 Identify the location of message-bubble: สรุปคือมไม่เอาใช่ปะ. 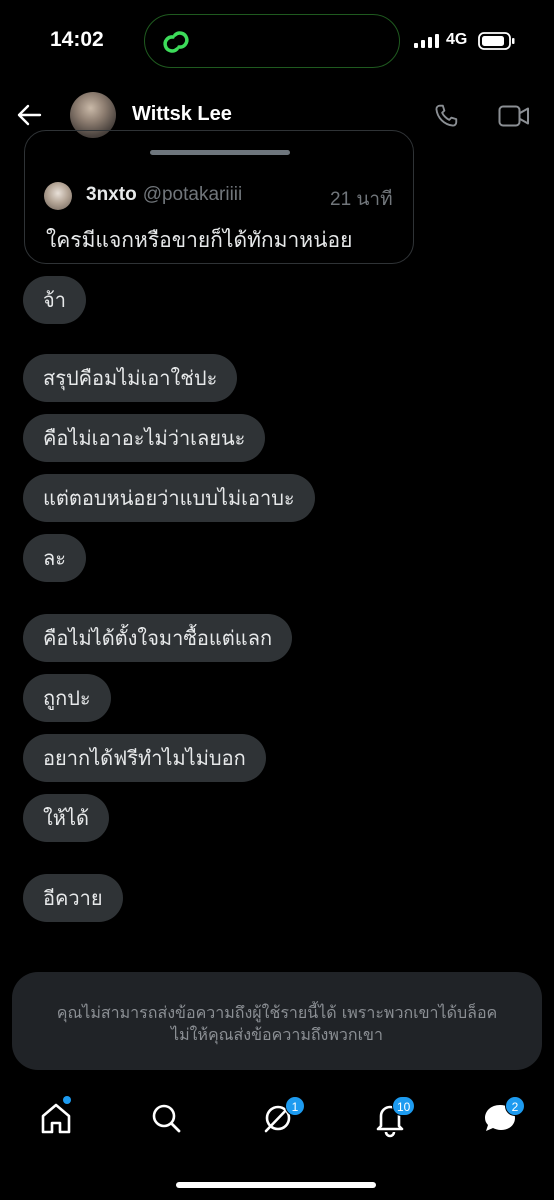
(130, 378).